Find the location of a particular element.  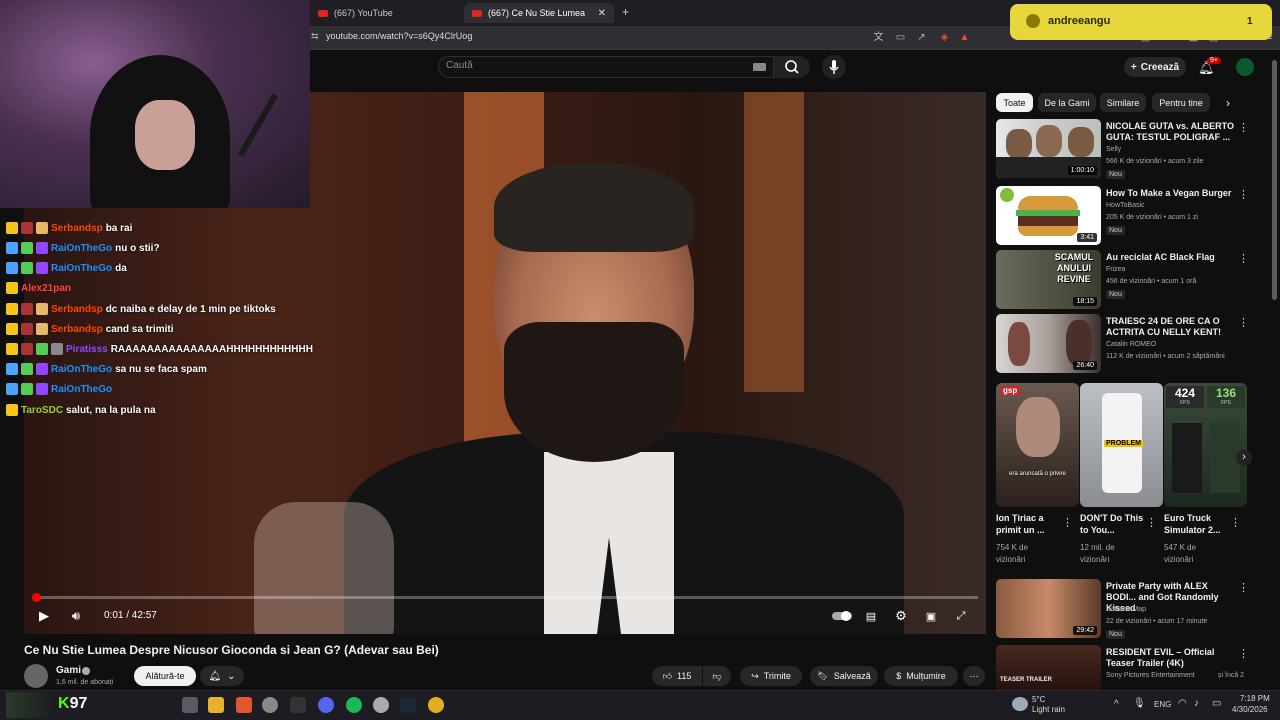

new-tab-icon: + is located at coordinates (625, 12).